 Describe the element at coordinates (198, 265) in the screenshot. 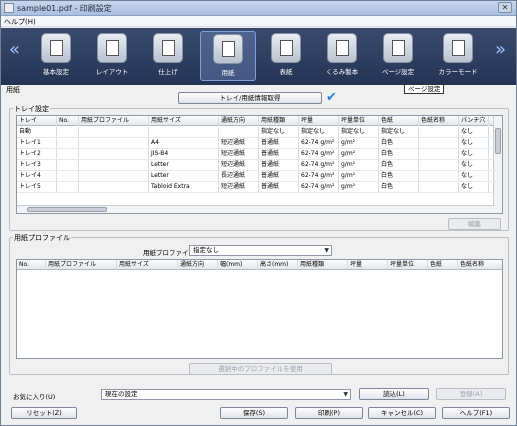

I see `profile-column-header: 通紙方向` at that location.